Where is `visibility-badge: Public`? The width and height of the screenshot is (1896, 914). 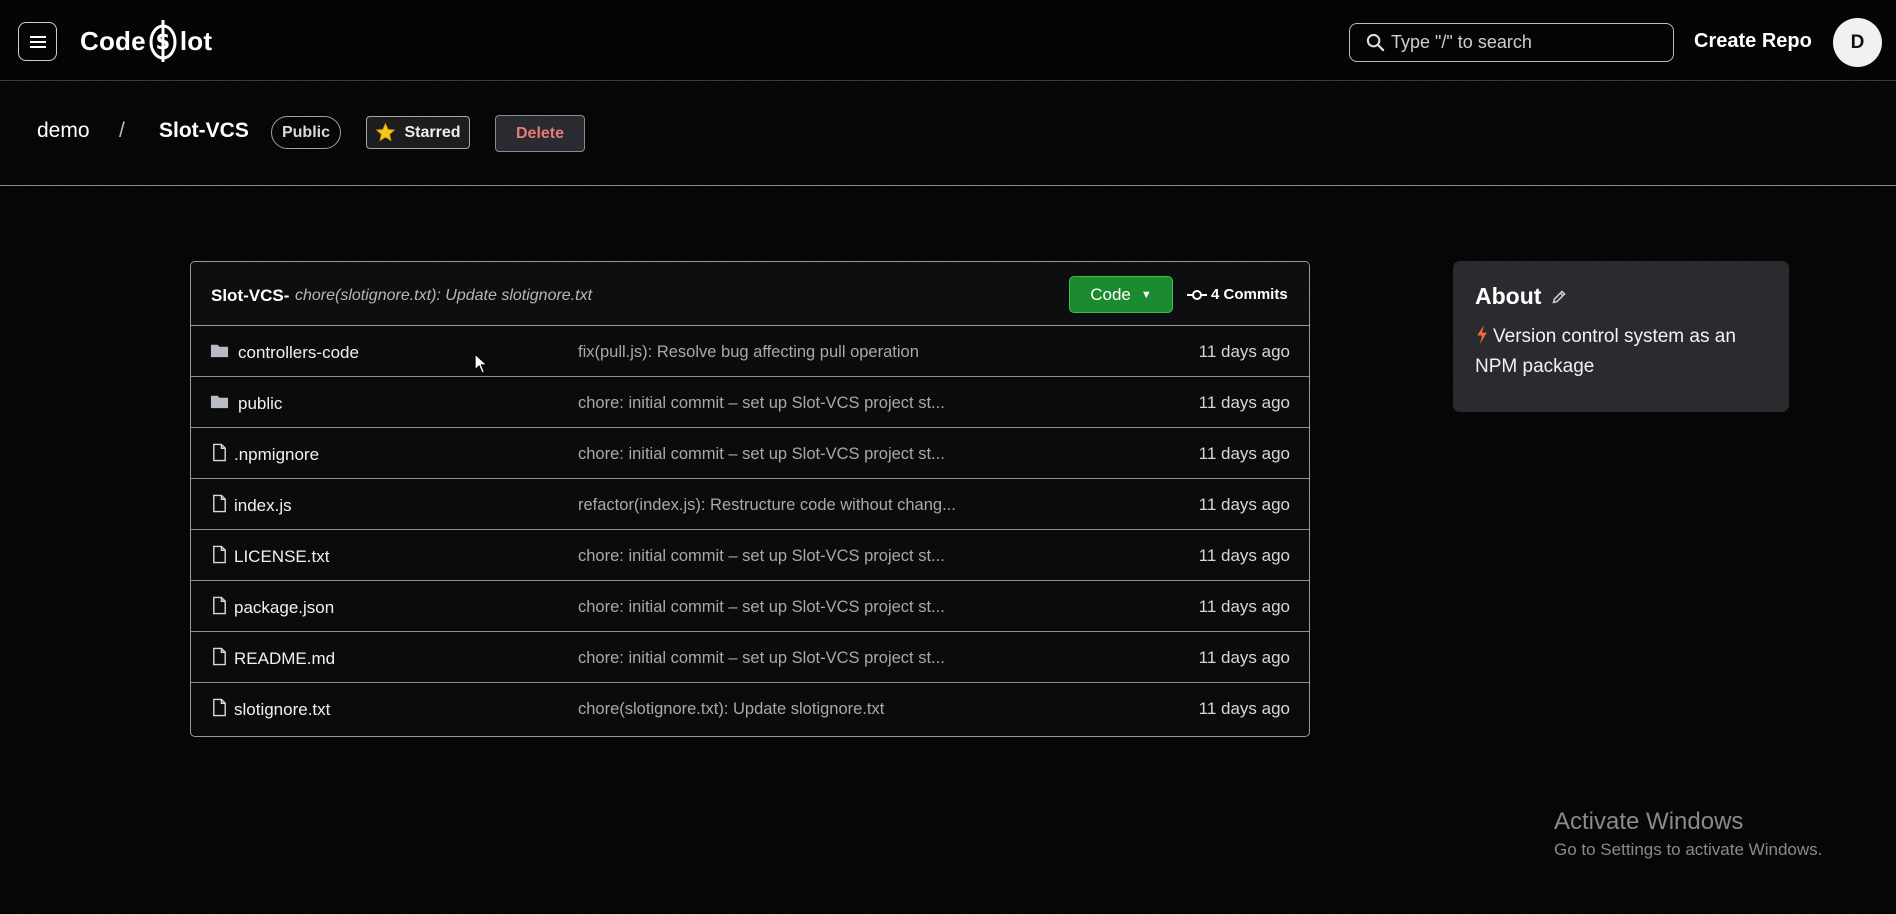
visibility-badge: Public is located at coordinates (306, 132).